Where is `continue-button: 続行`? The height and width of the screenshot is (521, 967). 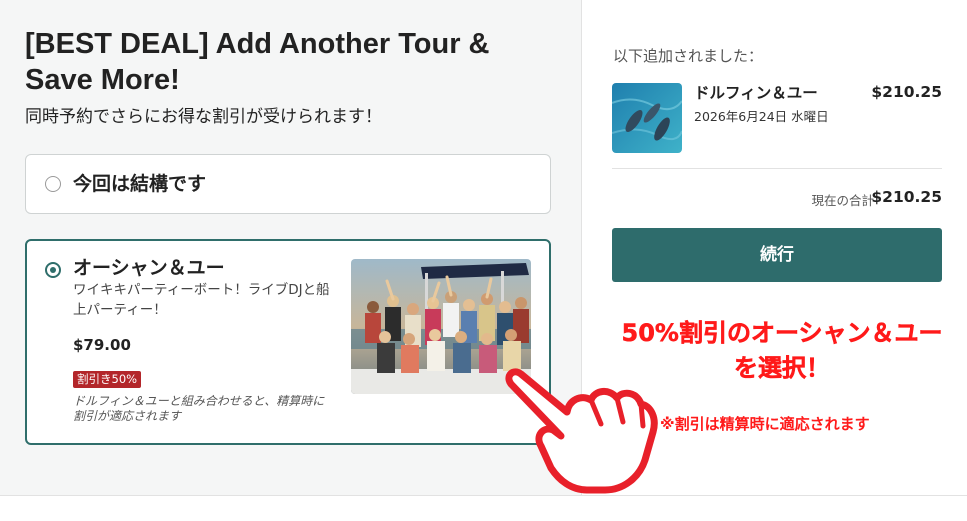
continue-button: 続行 is located at coordinates (777, 255).